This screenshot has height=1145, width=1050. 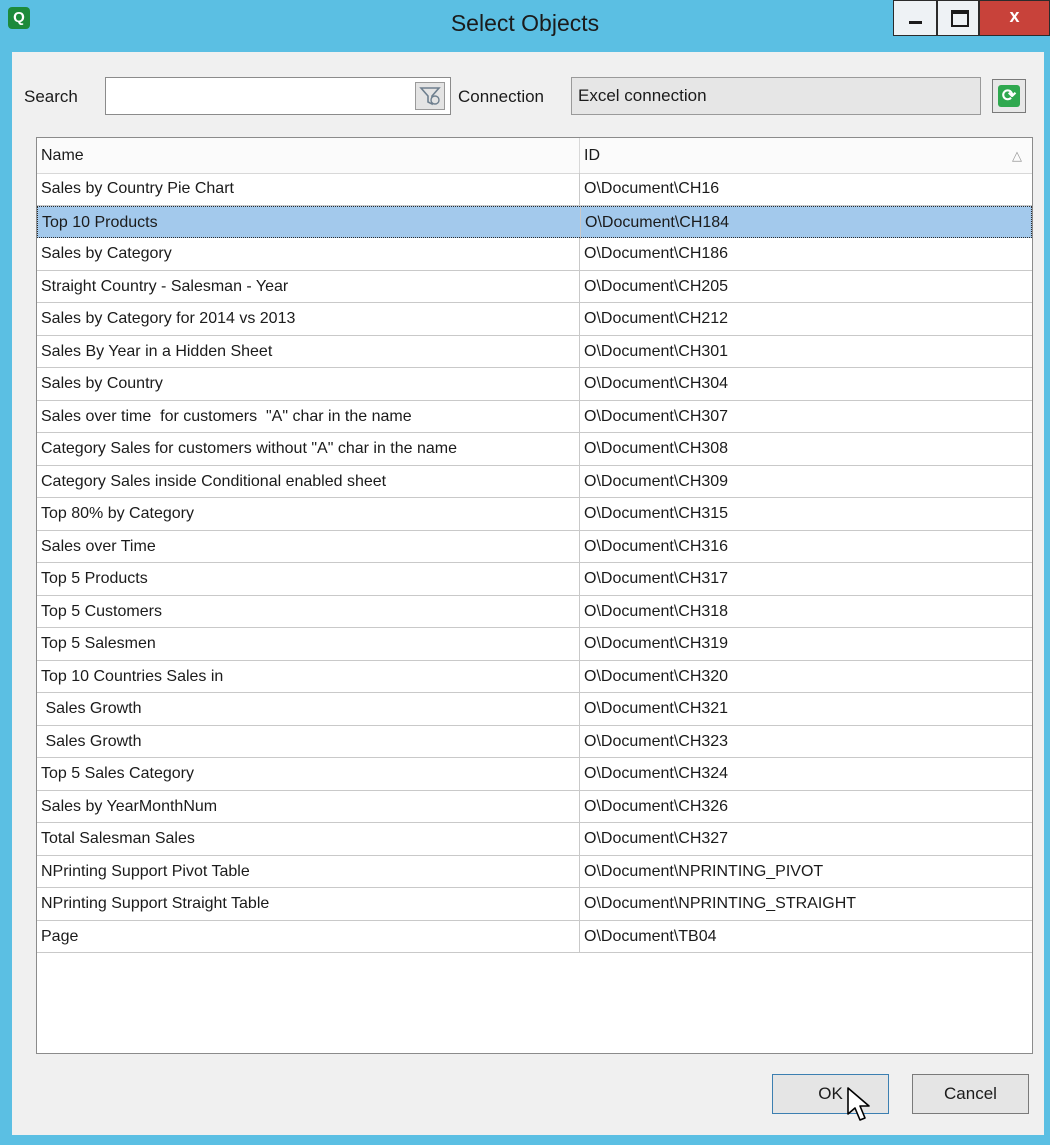 I want to click on cell-name: Top 5 Customers, so click(x=308, y=611).